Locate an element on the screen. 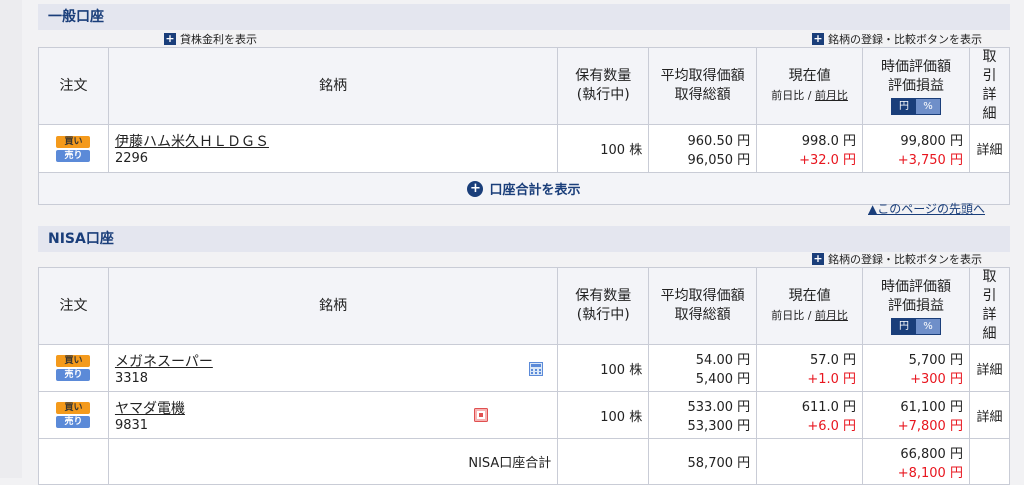 The width and height of the screenshot is (1024, 485). avg-line1: 平均取得価額 is located at coordinates (702, 76).